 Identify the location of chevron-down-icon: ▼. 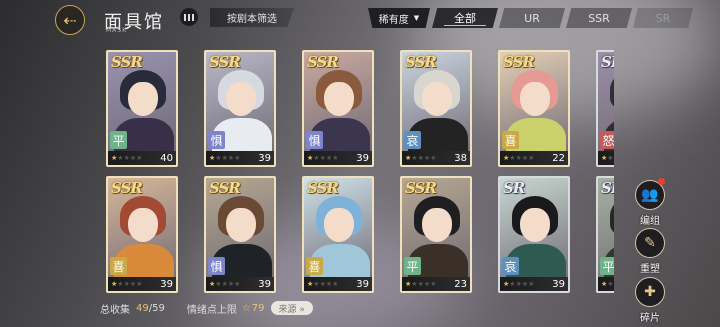
(416, 18).